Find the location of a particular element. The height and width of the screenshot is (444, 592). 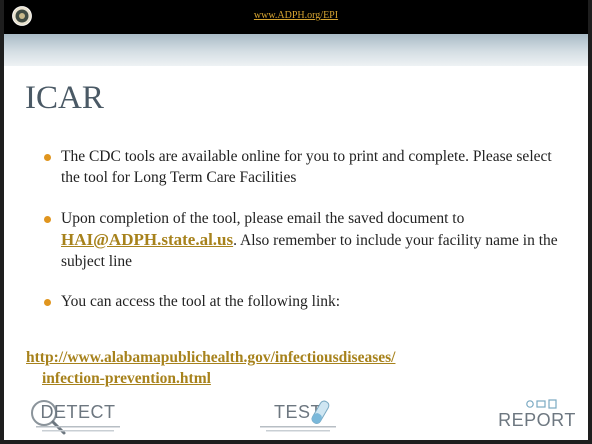

header-bar: www.ADPH.org/EPI is located at coordinates (296, 17).